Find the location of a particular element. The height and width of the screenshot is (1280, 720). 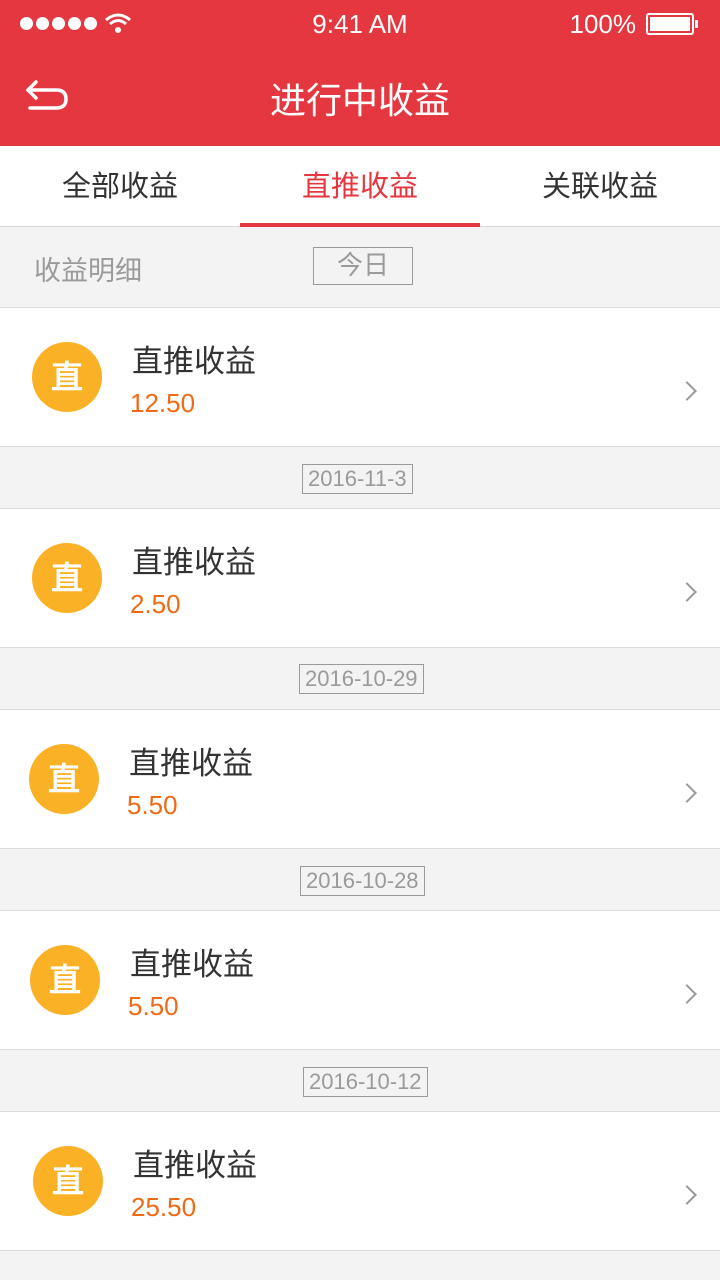

date-filter-button: 今日 is located at coordinates (363, 266).